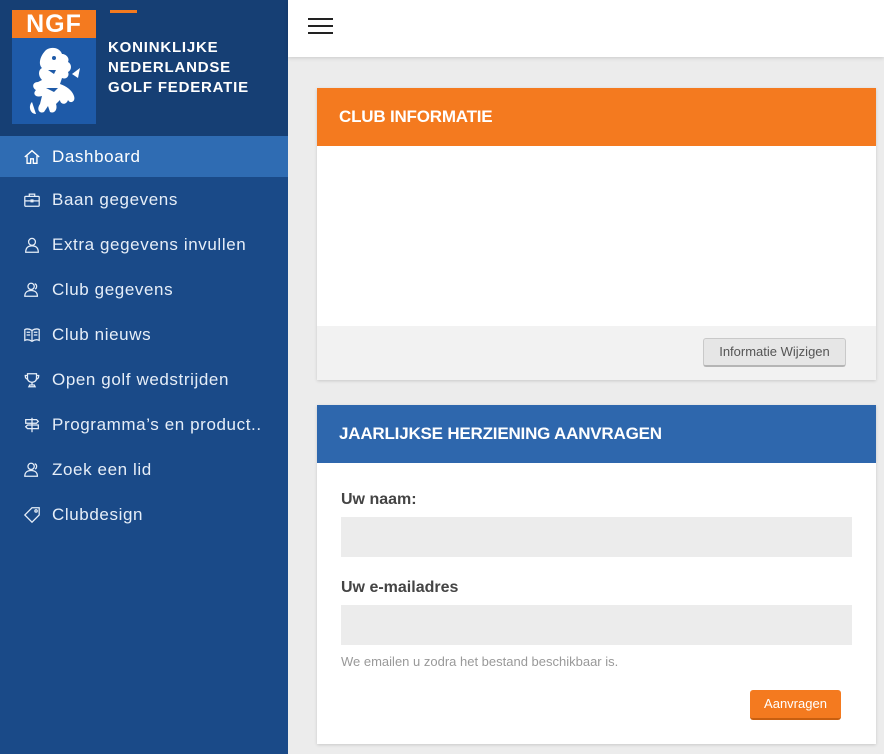 This screenshot has height=754, width=884. I want to click on briefcase-icon, so click(32, 200).